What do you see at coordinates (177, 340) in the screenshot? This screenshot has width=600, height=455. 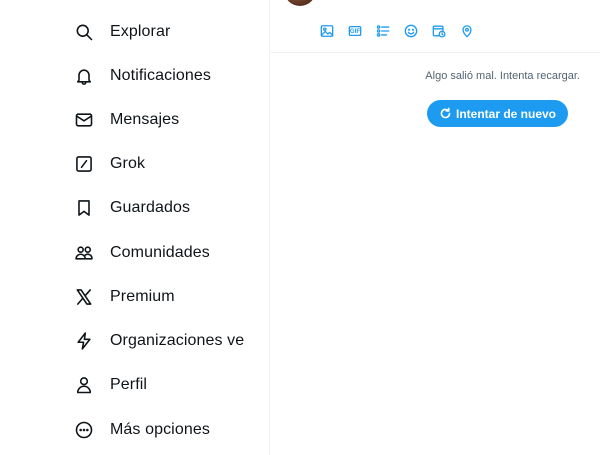 I see `sidebar-item-label: Organizaciones ver` at bounding box center [177, 340].